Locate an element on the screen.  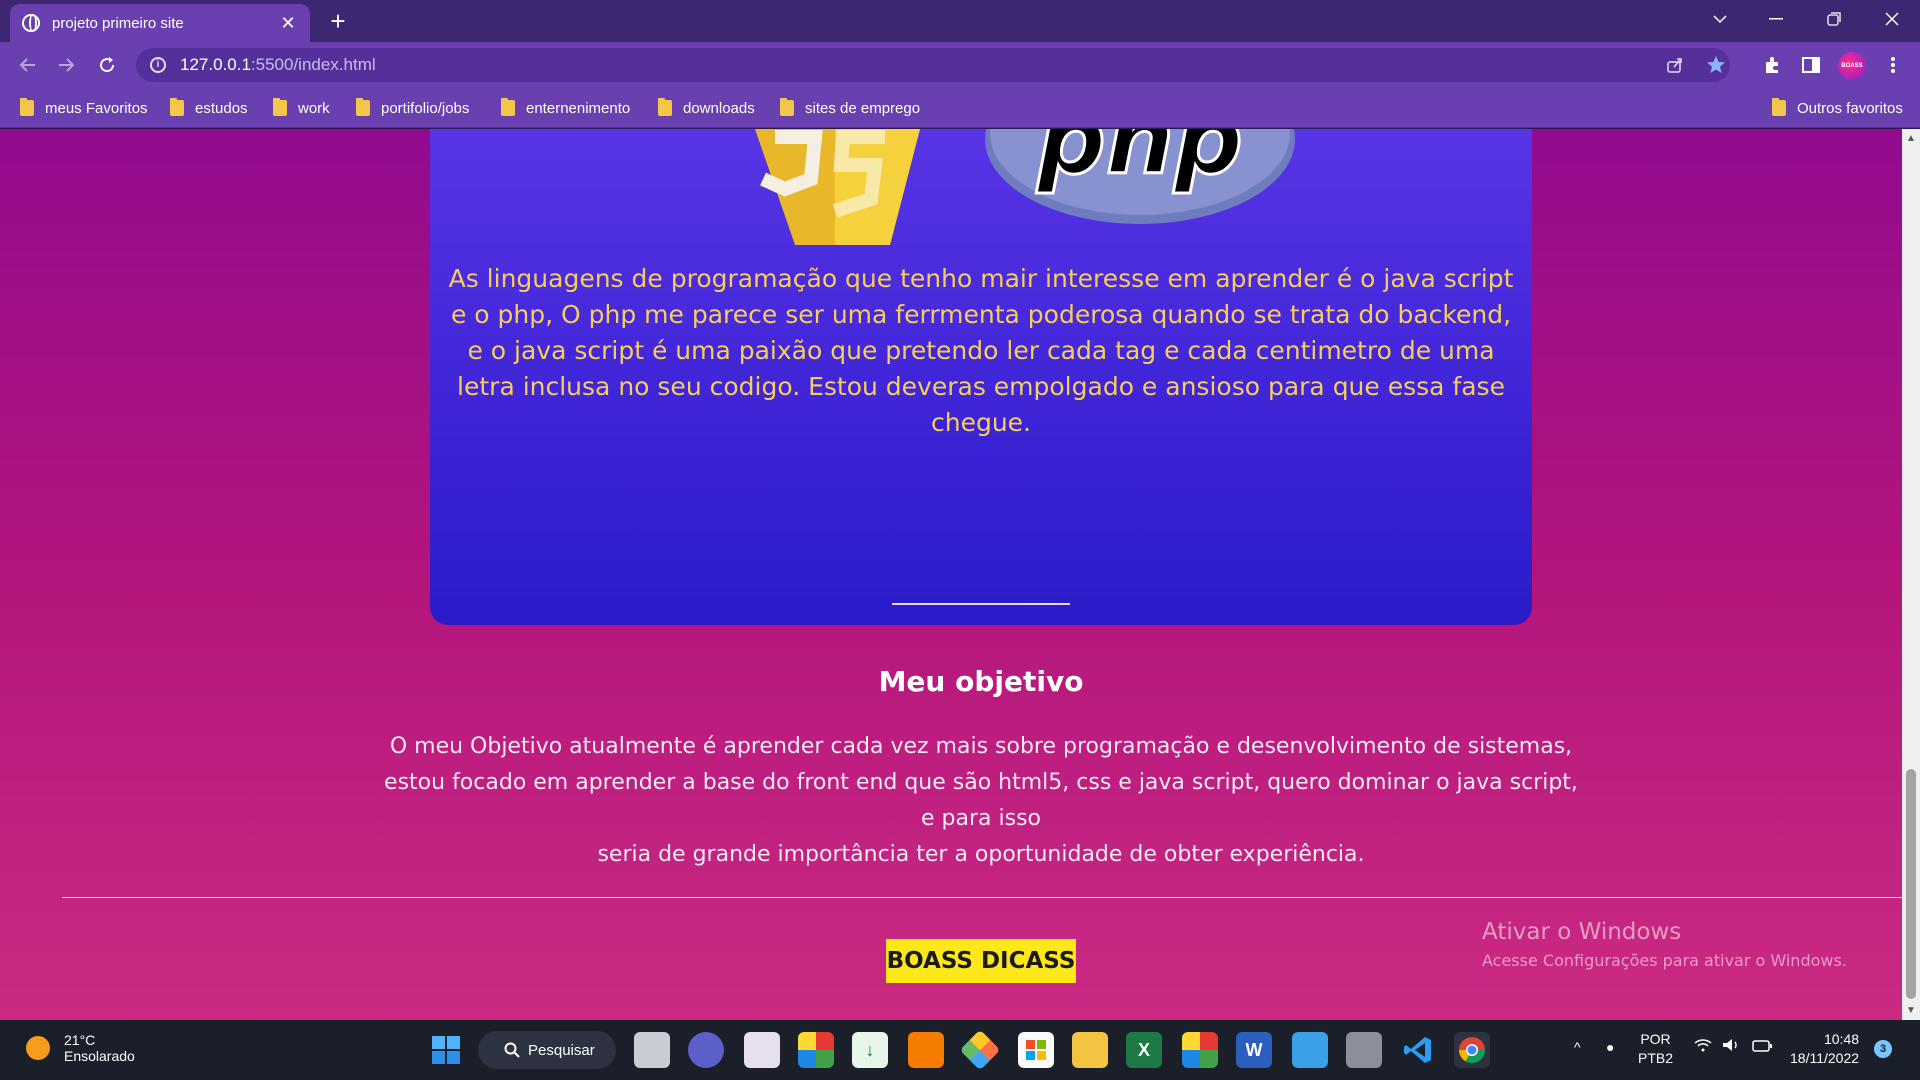
bookmark-folder: meus Favoritos is located at coordinates (84, 108).